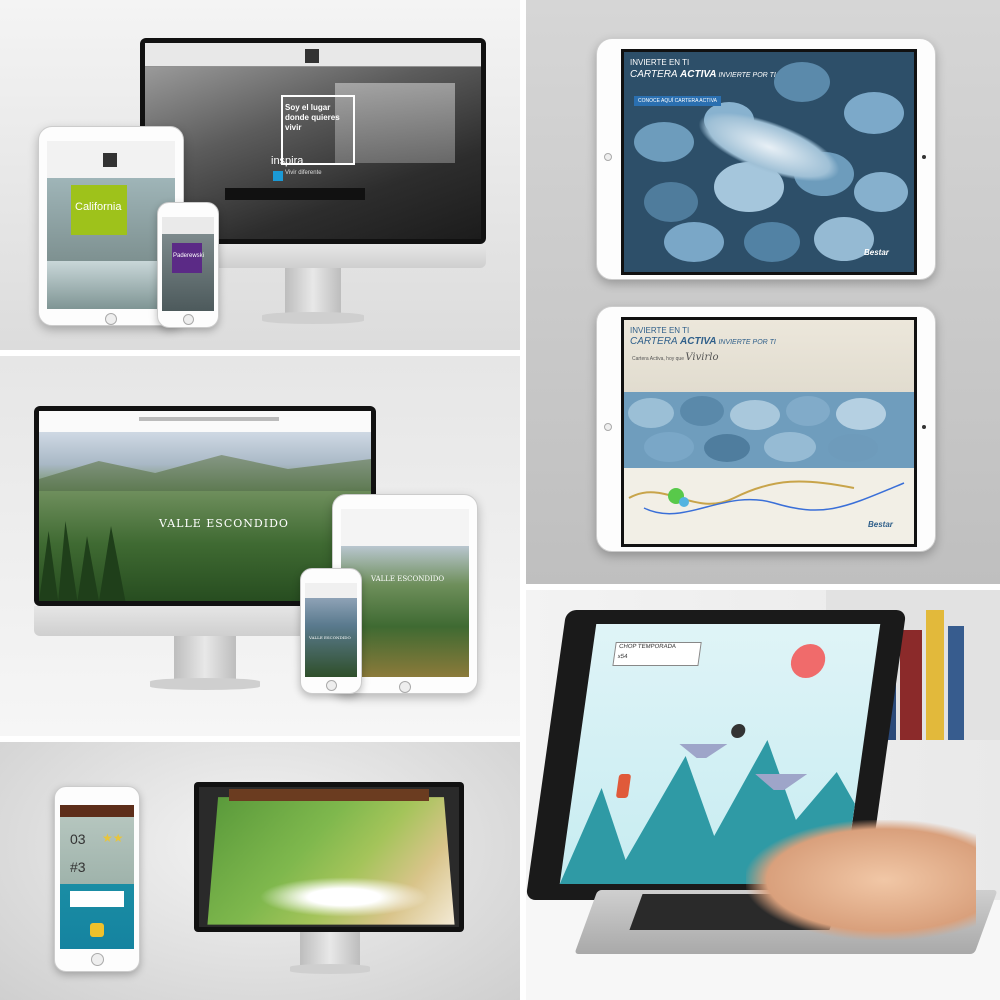 This screenshot has height=1000, width=1000. Describe the element at coordinates (880, 524) in the screenshot. I see `cartera-bottom-brand: Bestar` at that location.